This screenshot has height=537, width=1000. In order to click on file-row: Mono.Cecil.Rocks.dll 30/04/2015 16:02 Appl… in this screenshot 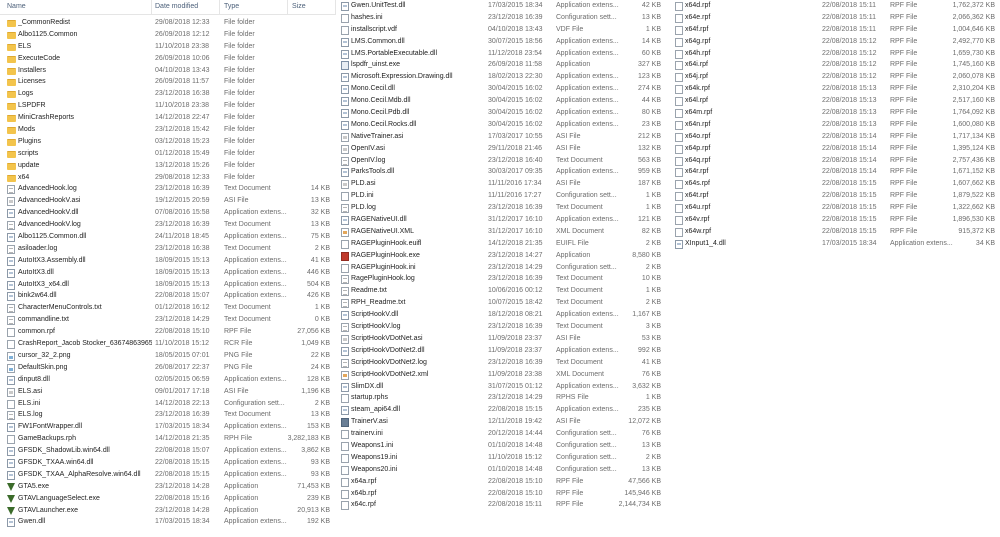, I will do `click(501, 125)`.